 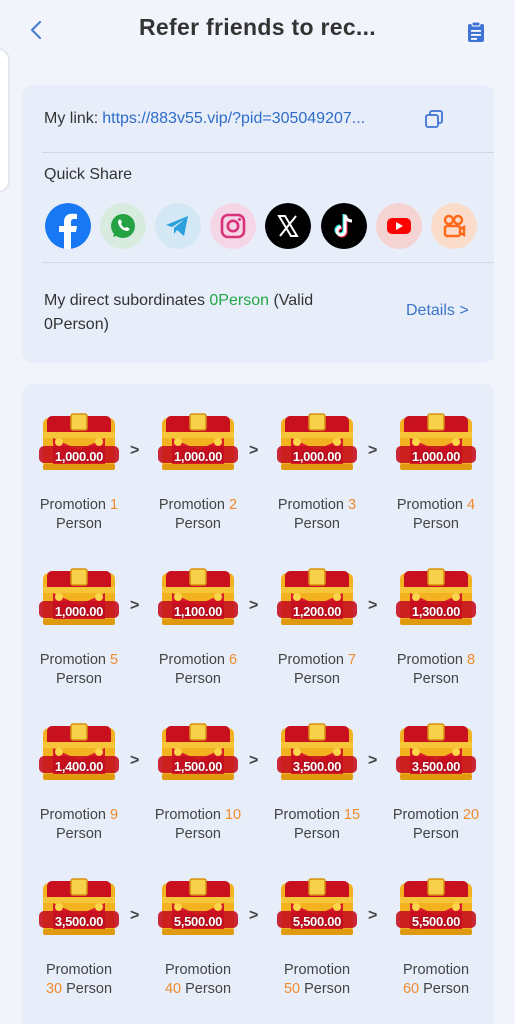 What do you see at coordinates (317, 670) in the screenshot?
I see `promotion-label: Promotion 7 Person` at bounding box center [317, 670].